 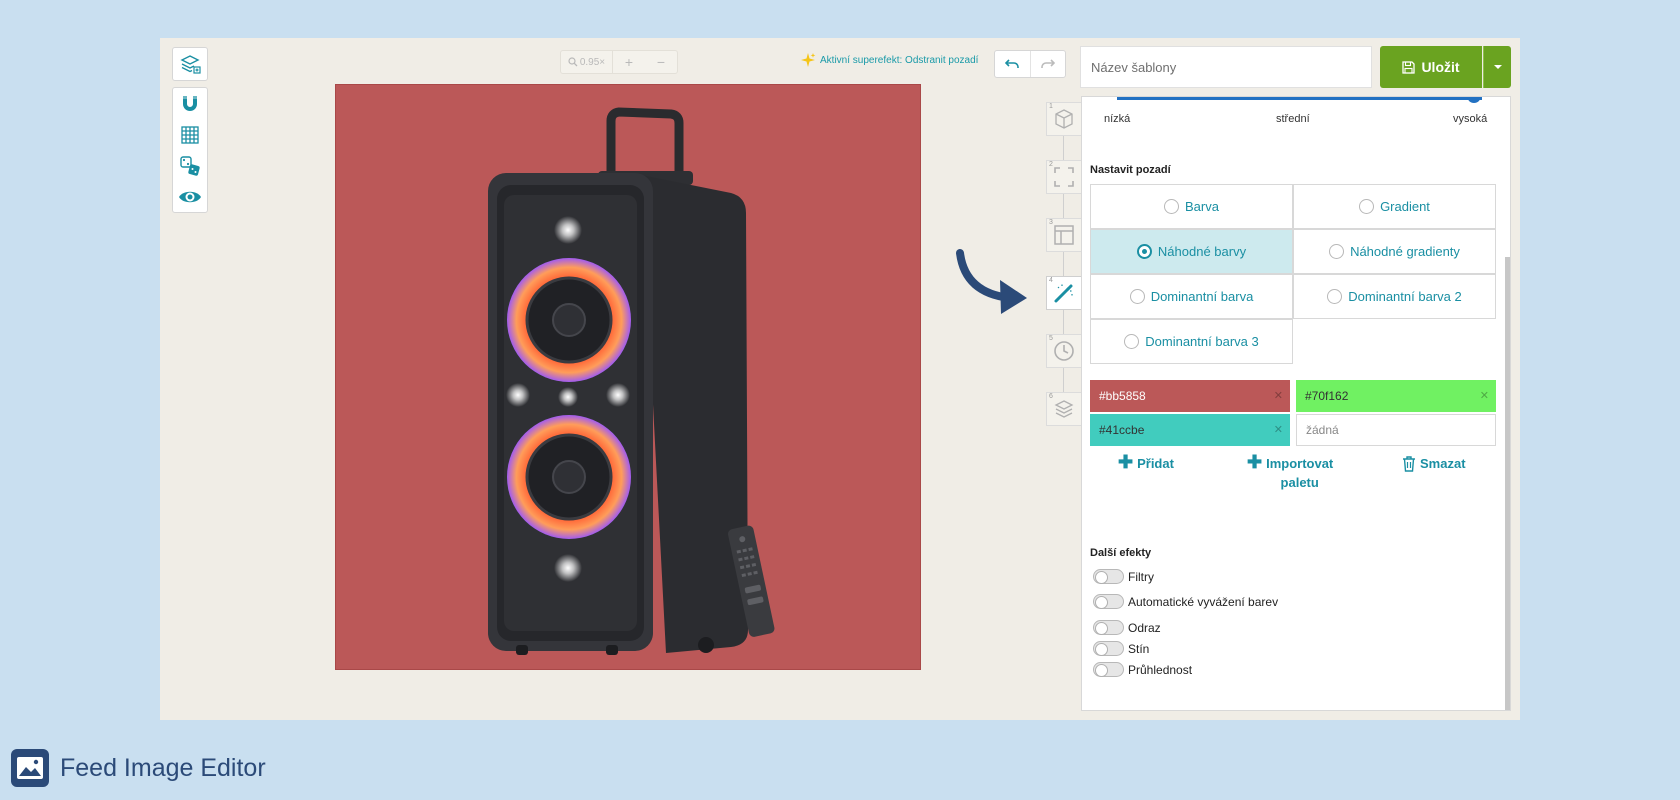 What do you see at coordinates (1202, 296) in the screenshot?
I see `bg-option-label: Dominantní barva` at bounding box center [1202, 296].